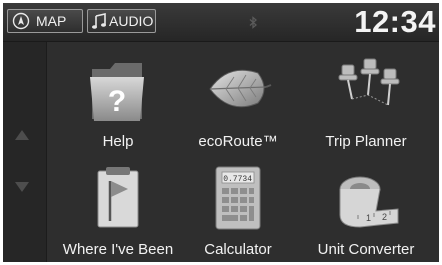  I want to click on app-help: ? Help, so click(118, 100).